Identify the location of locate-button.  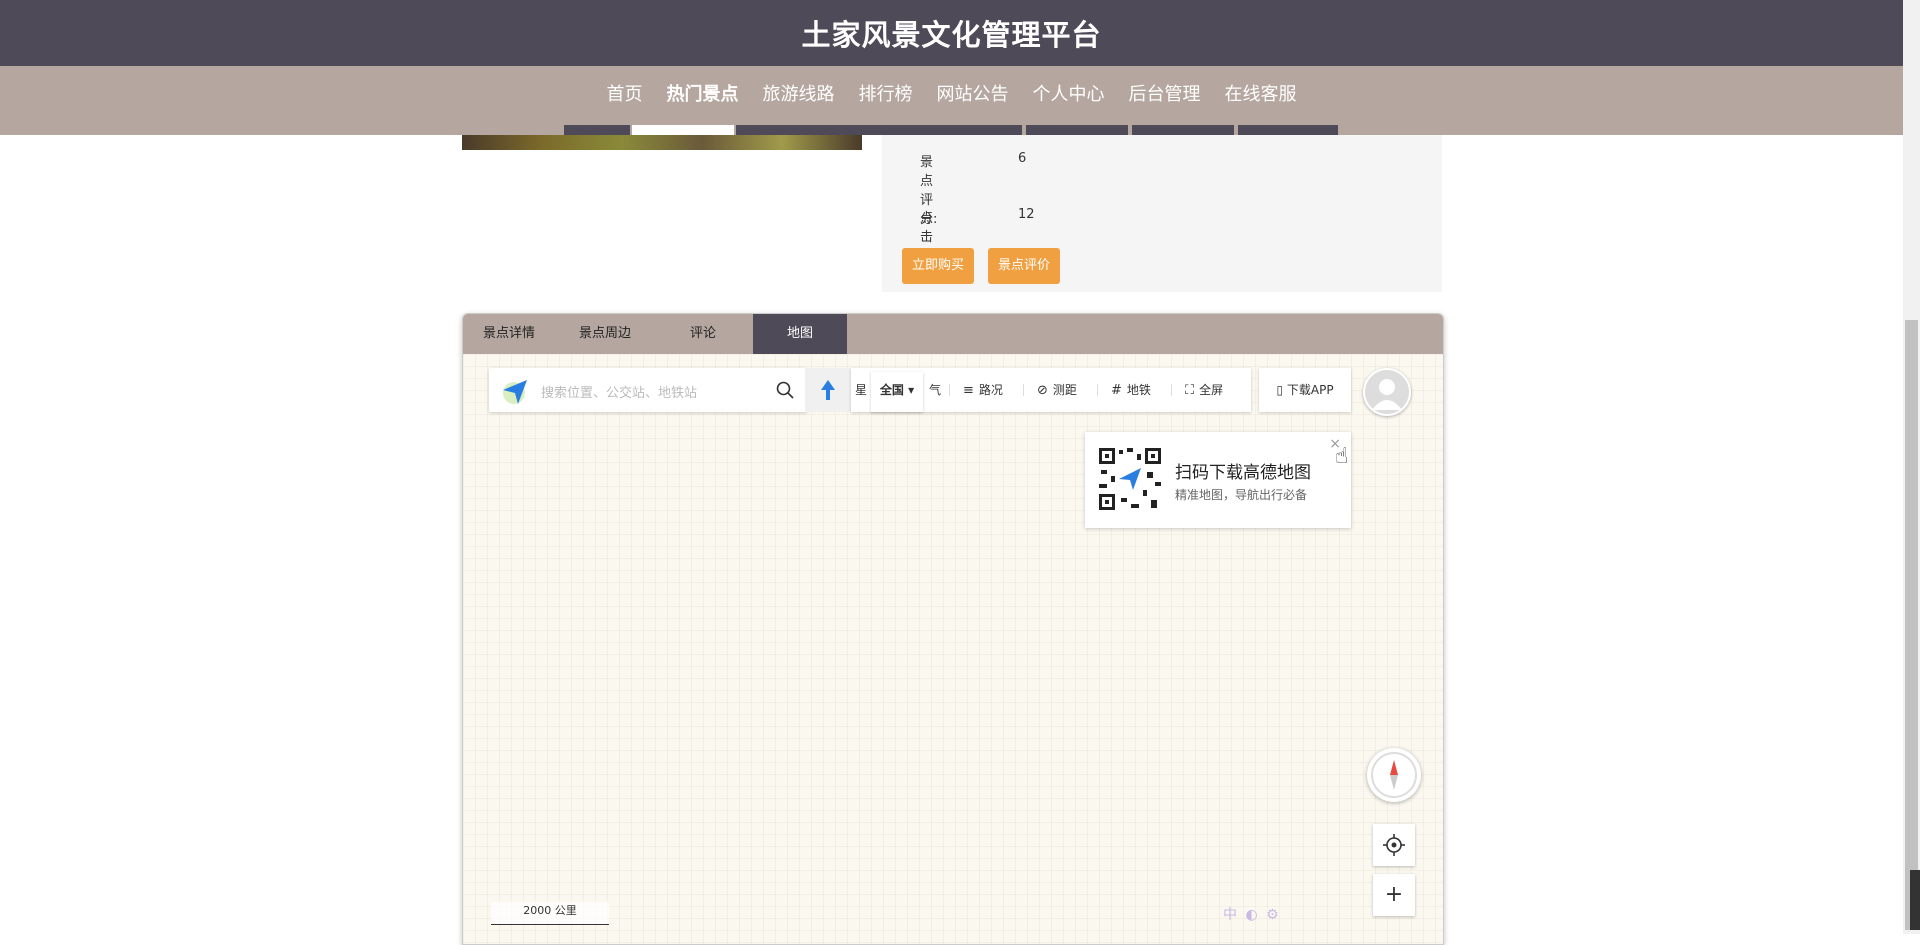
(1394, 845).